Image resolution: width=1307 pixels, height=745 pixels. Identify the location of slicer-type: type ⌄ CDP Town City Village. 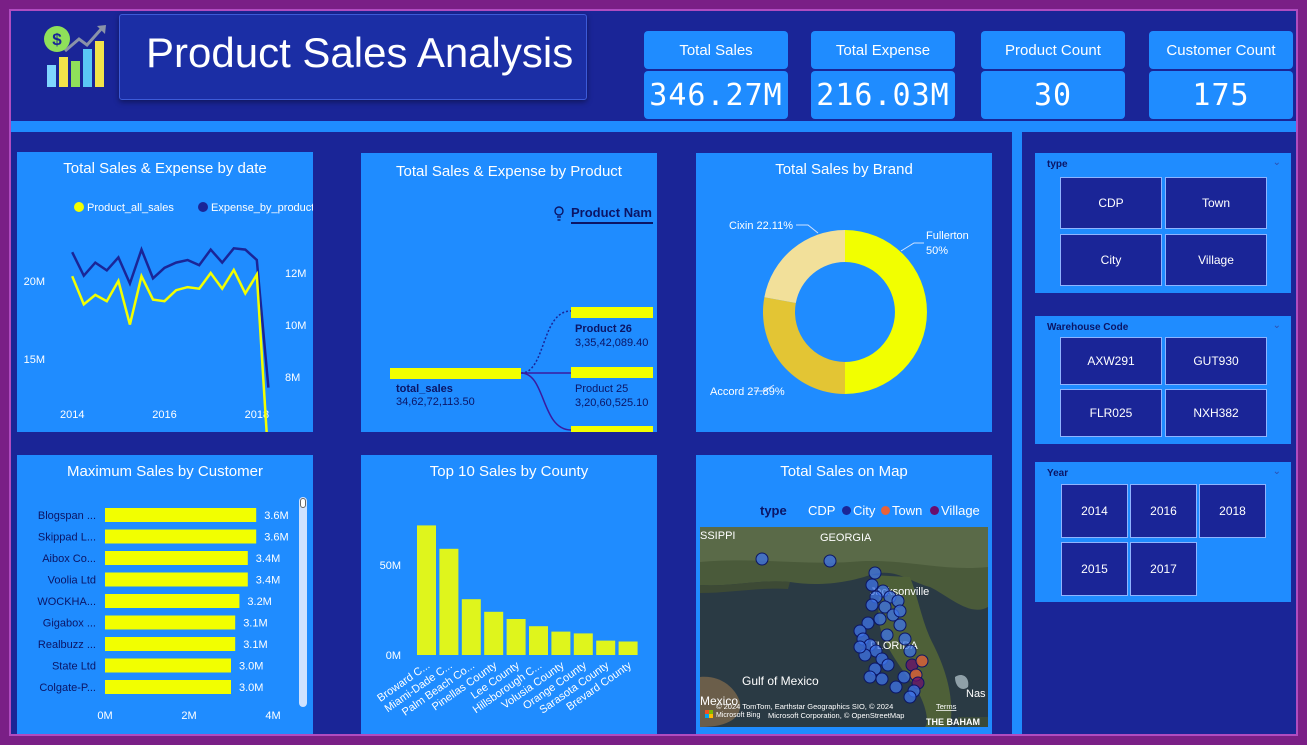
(1163, 223).